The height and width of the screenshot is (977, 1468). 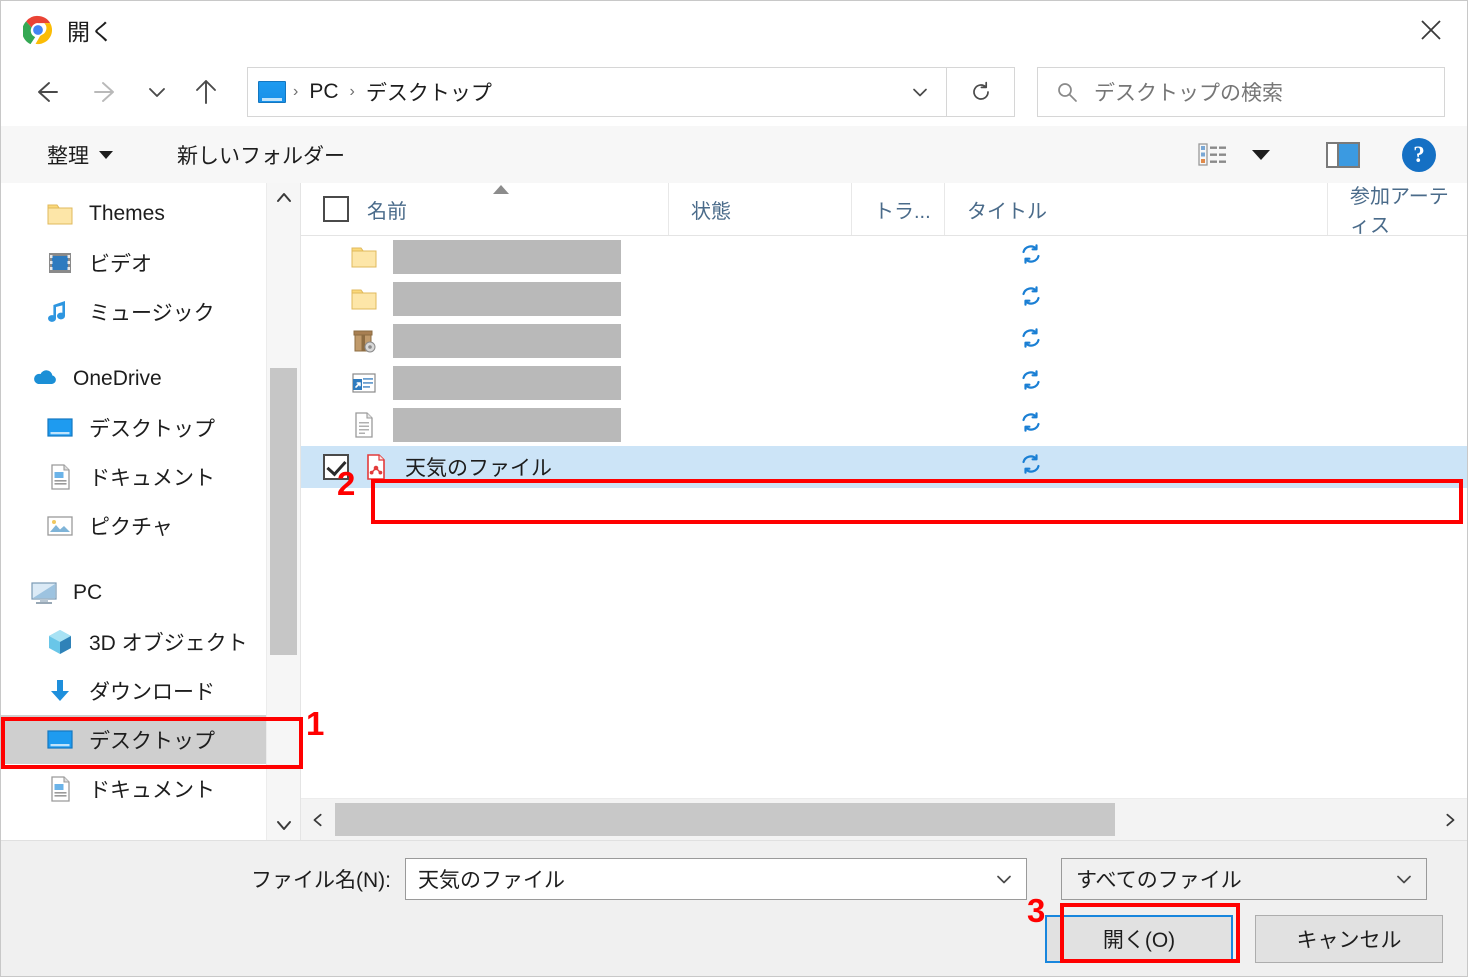 I want to click on sidebar-item-documents: ドキュメント, so click(x=133, y=788).